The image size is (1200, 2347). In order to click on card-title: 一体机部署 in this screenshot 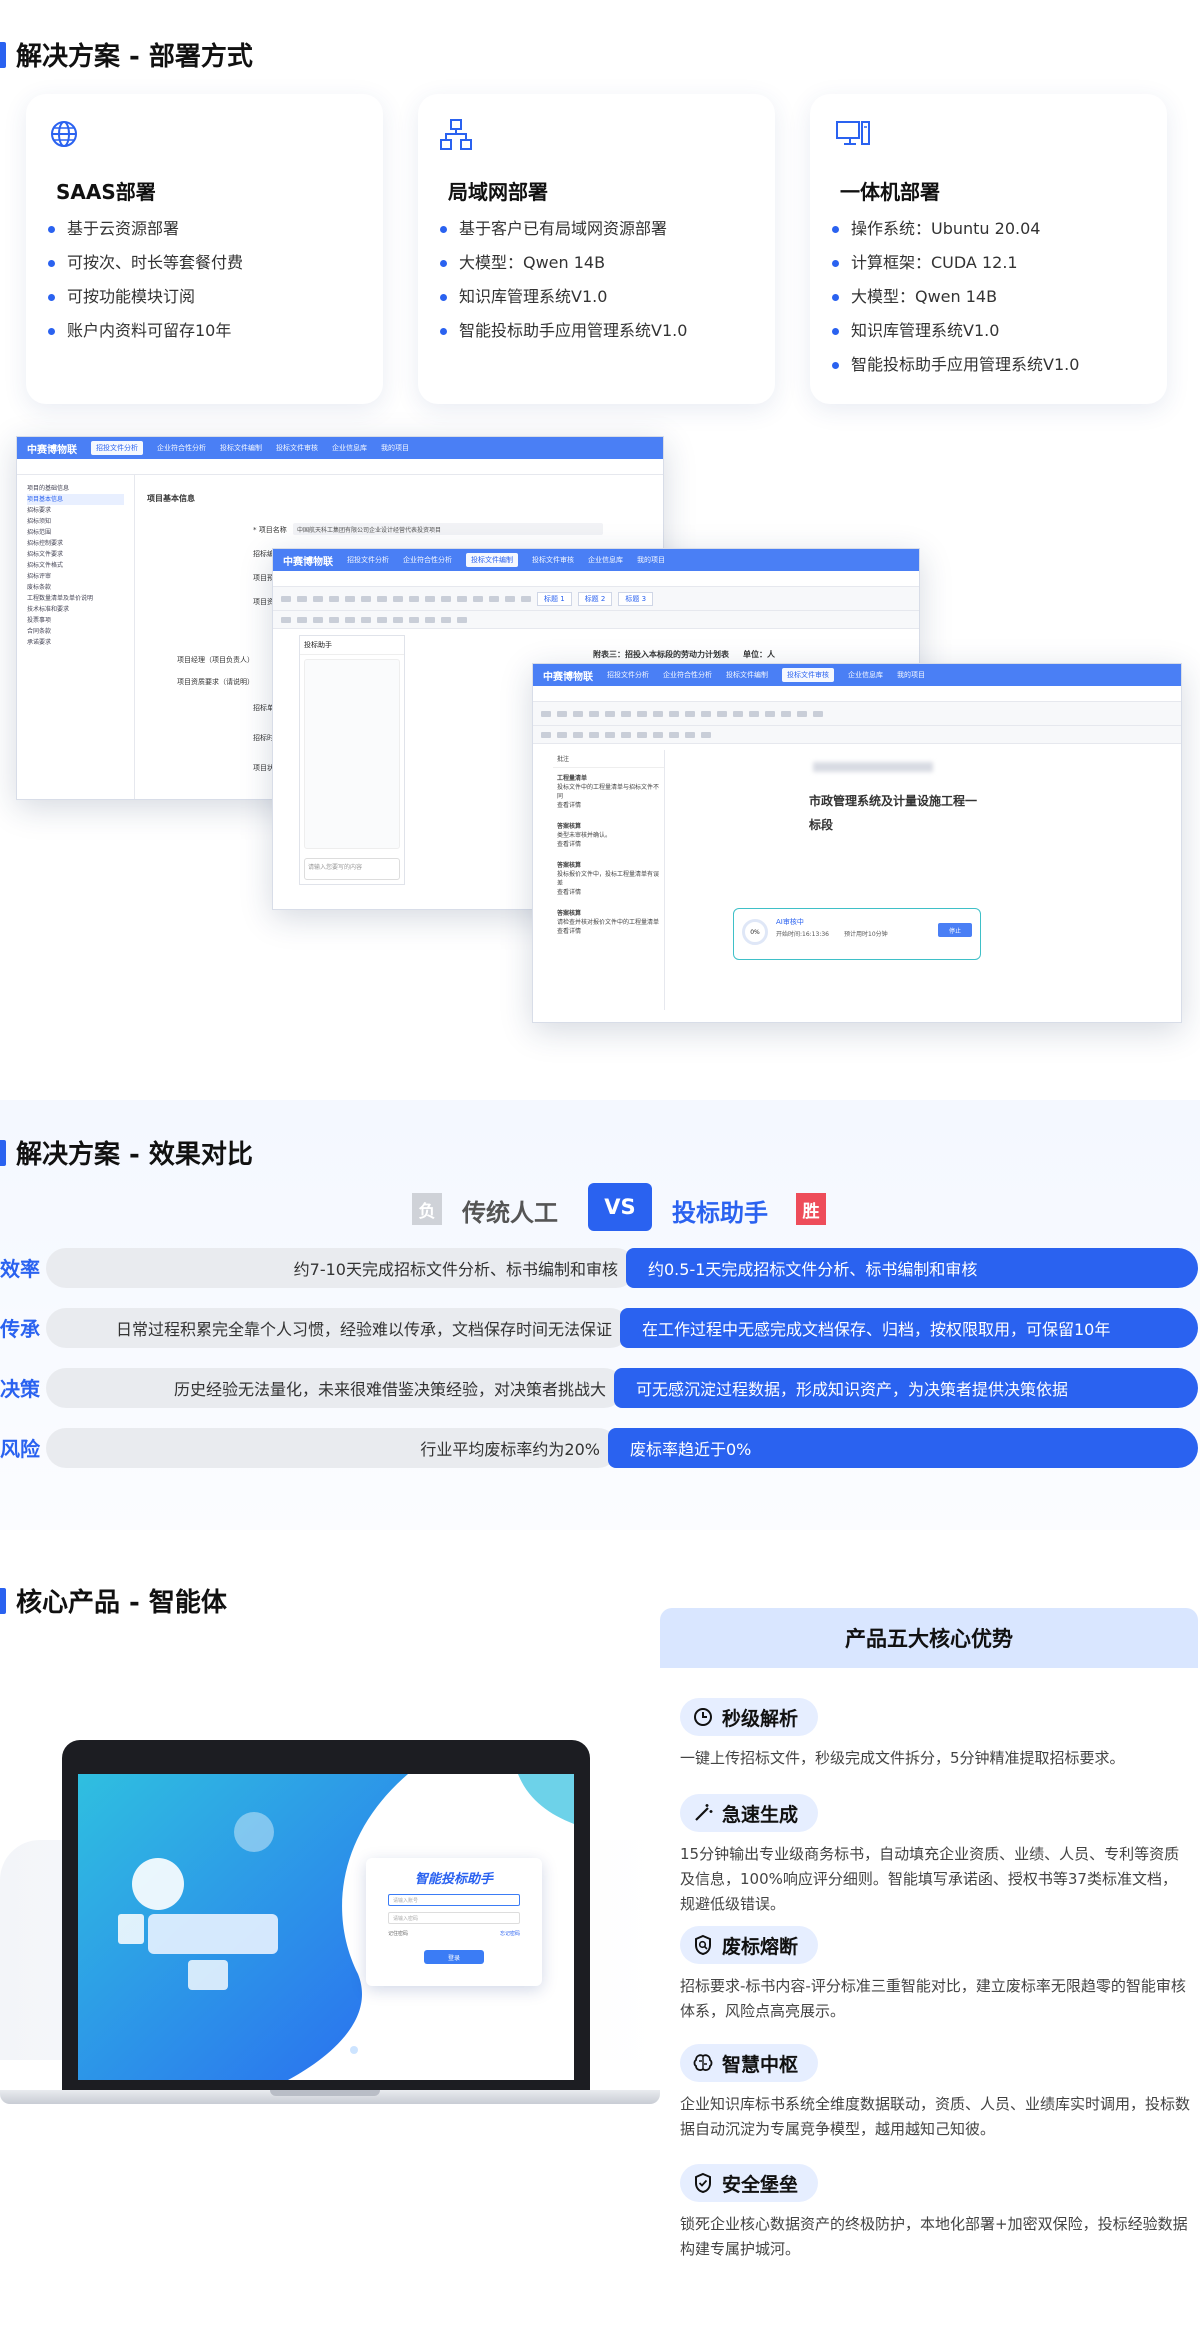, I will do `click(890, 192)`.